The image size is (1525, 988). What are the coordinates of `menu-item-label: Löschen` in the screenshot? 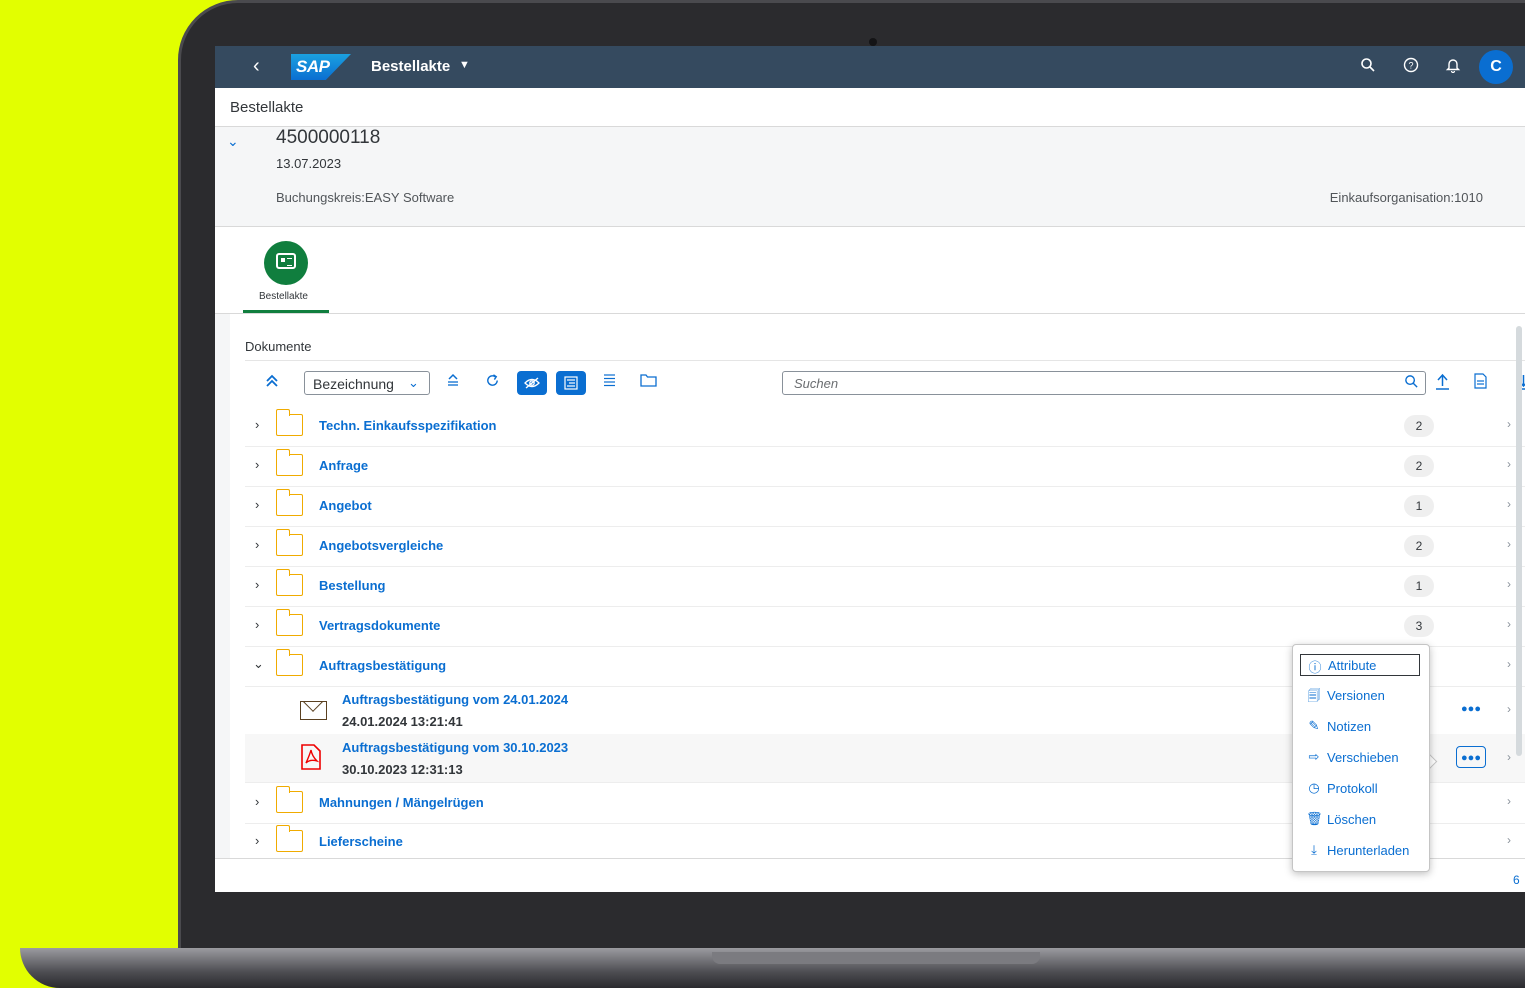 It's located at (1352, 819).